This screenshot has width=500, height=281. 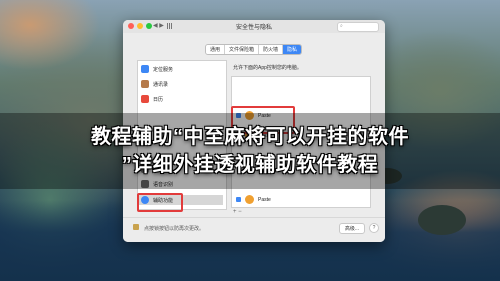 What do you see at coordinates (152, 99) in the screenshot?
I see `sidebar-item-calendar: 日历` at bounding box center [152, 99].